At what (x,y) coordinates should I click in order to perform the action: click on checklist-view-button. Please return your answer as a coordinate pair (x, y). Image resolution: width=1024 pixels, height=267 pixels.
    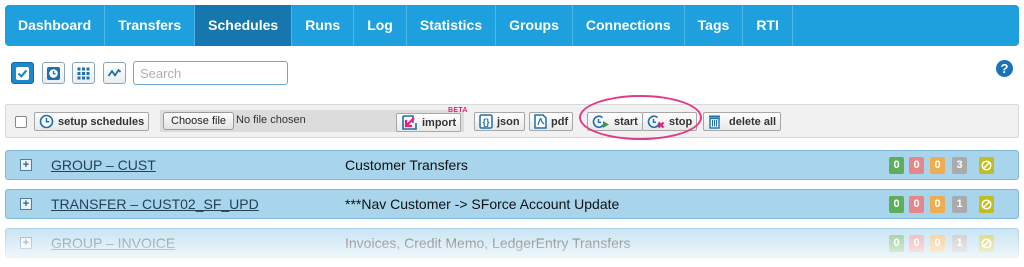
    Looking at the image, I should click on (22, 73).